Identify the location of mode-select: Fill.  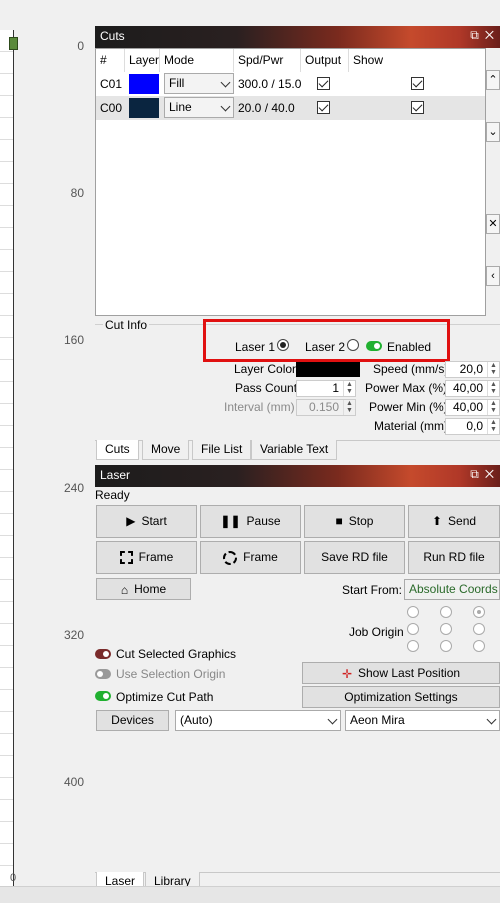
(199, 83).